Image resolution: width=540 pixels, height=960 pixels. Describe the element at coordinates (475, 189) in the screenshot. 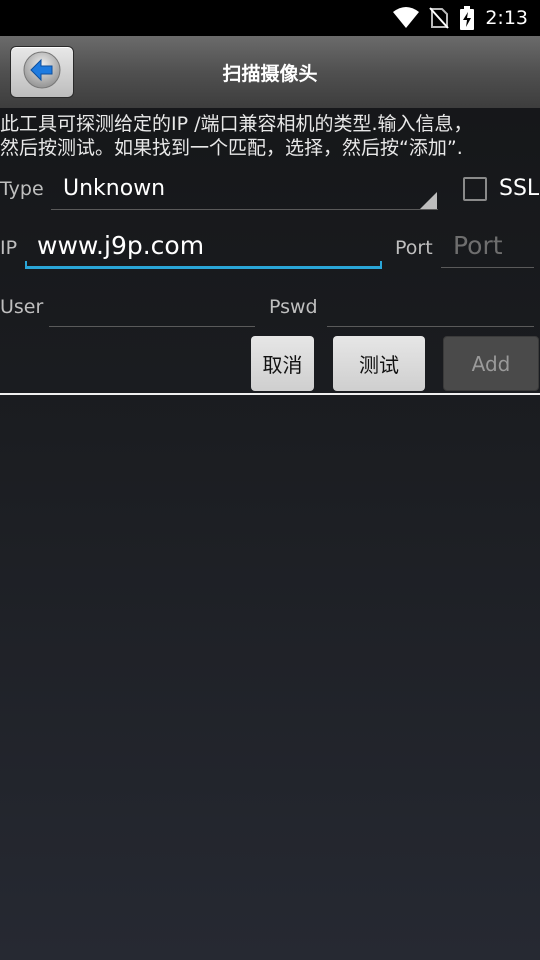

I see `ssl-checkbox` at that location.